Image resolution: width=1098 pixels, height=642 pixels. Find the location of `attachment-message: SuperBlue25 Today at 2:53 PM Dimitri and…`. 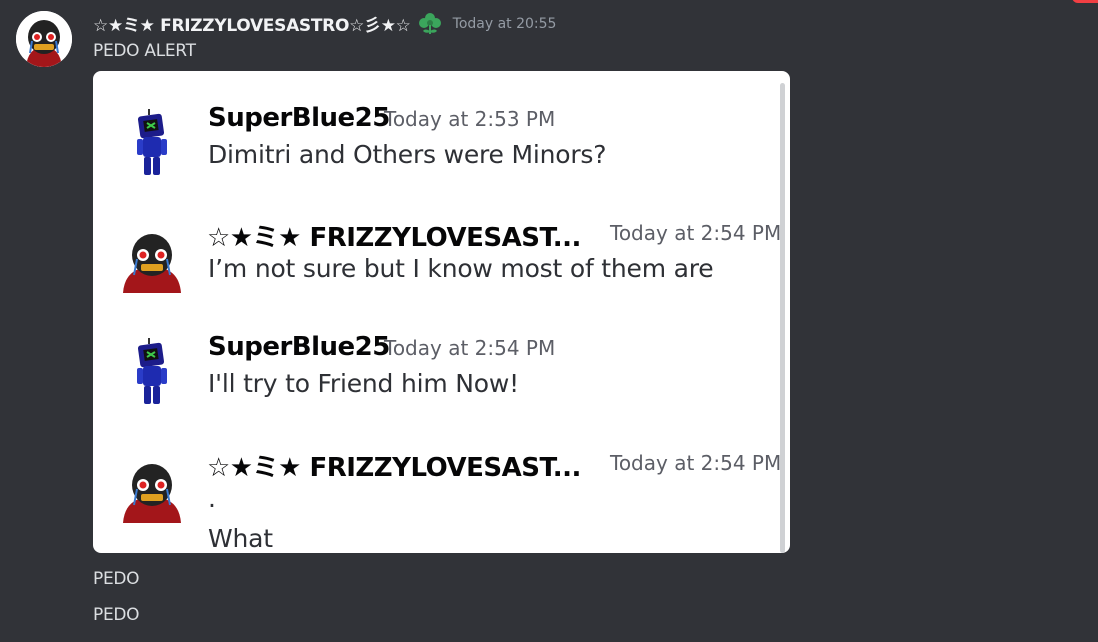

attachment-message: SuperBlue25 Today at 2:53 PM Dimitri and… is located at coordinates (438, 158).